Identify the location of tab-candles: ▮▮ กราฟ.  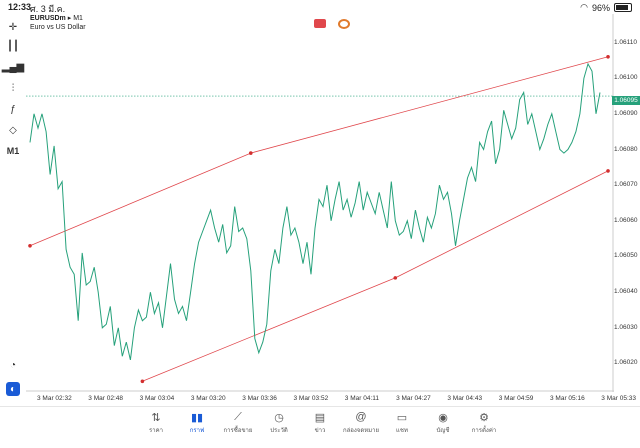
(197, 422).